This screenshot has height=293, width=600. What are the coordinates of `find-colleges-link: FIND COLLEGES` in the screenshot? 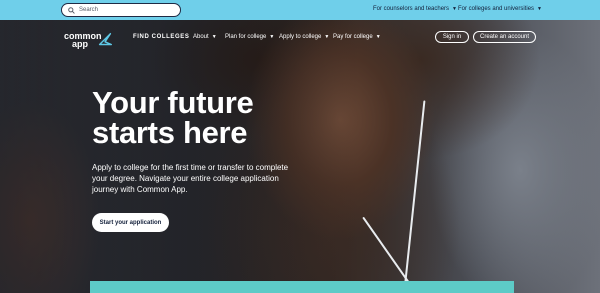 It's located at (161, 37).